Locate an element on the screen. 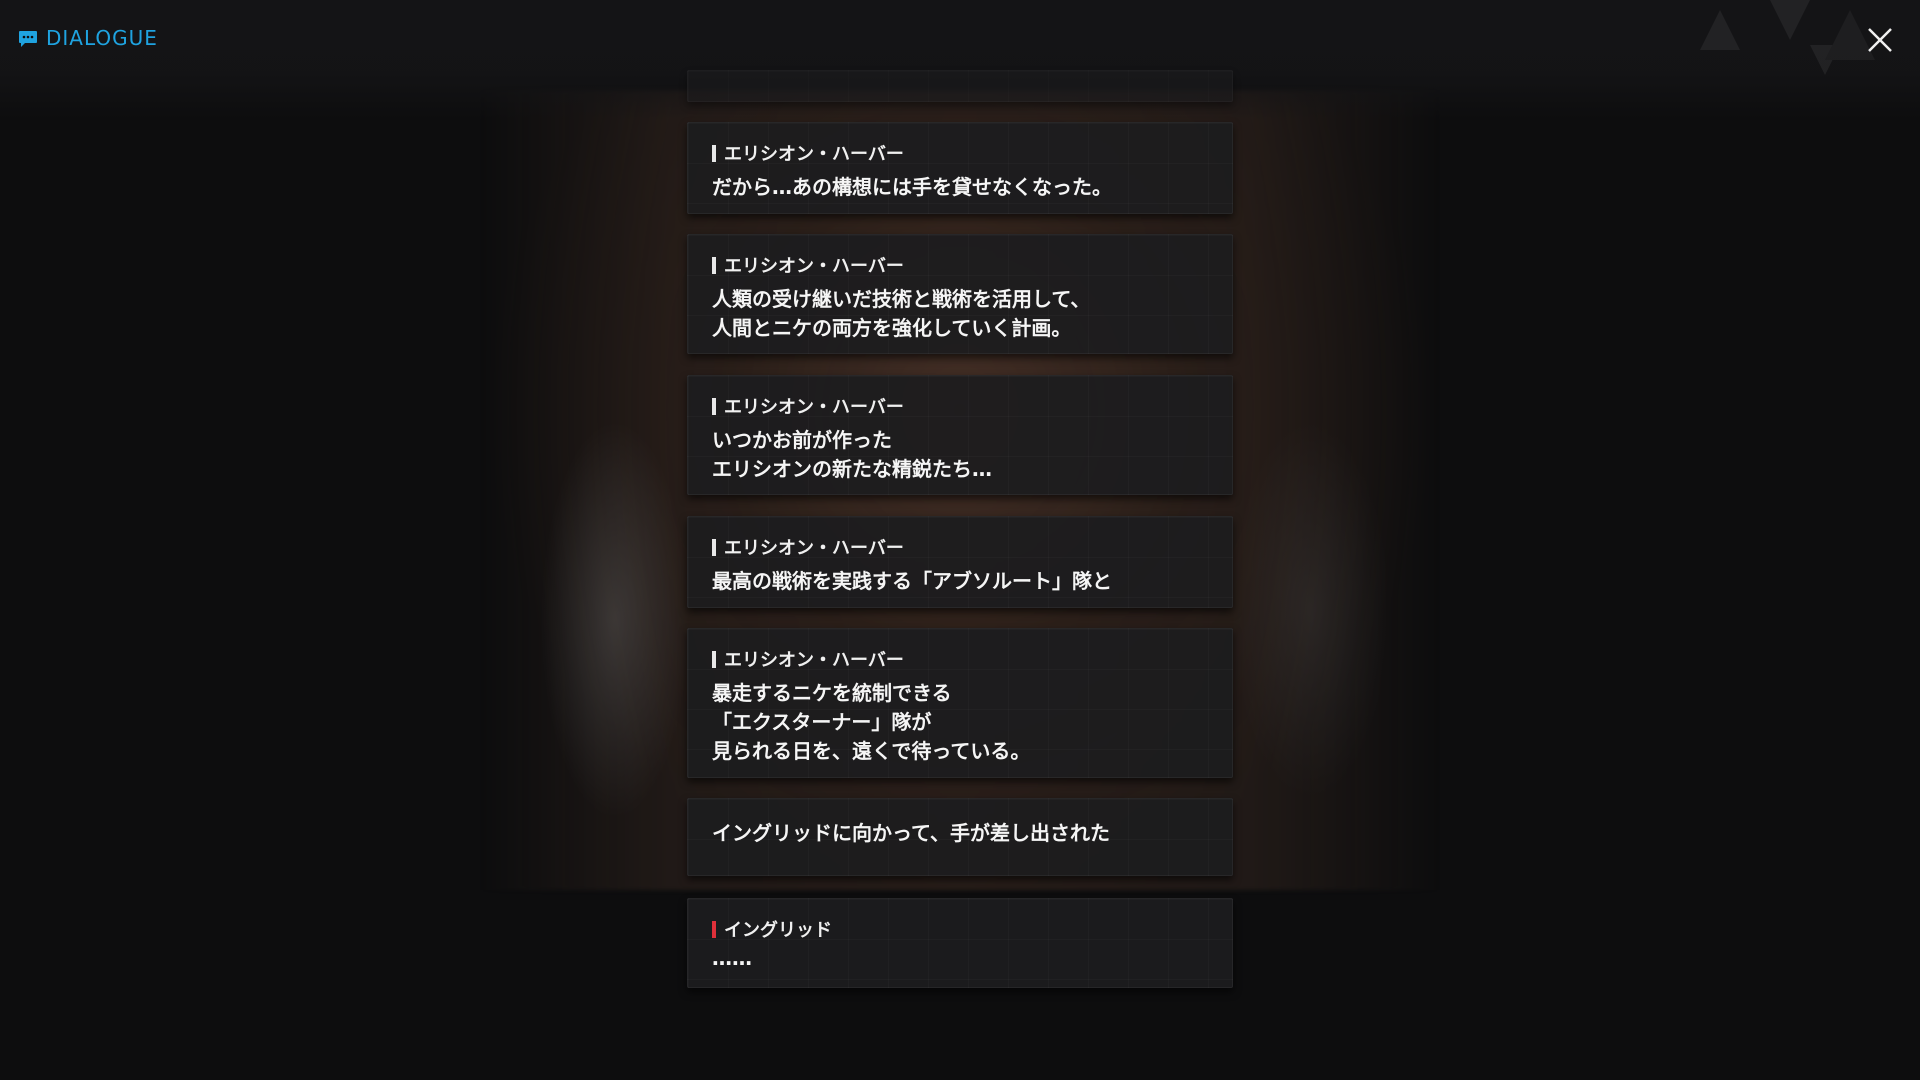  close-button is located at coordinates (1880, 40).